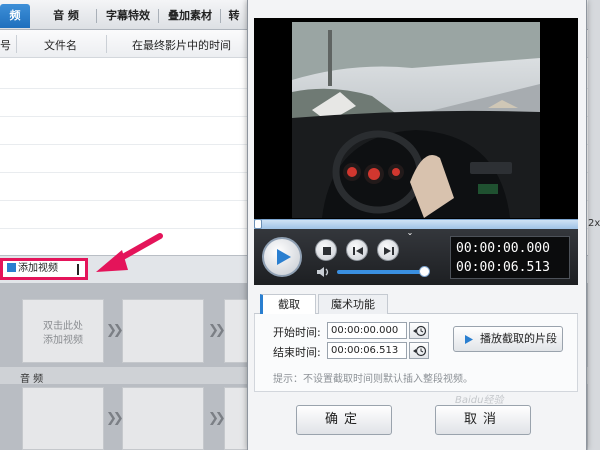 The image size is (600, 450). What do you see at coordinates (234, 16) in the screenshot?
I see `tab-transition: 转` at bounding box center [234, 16].